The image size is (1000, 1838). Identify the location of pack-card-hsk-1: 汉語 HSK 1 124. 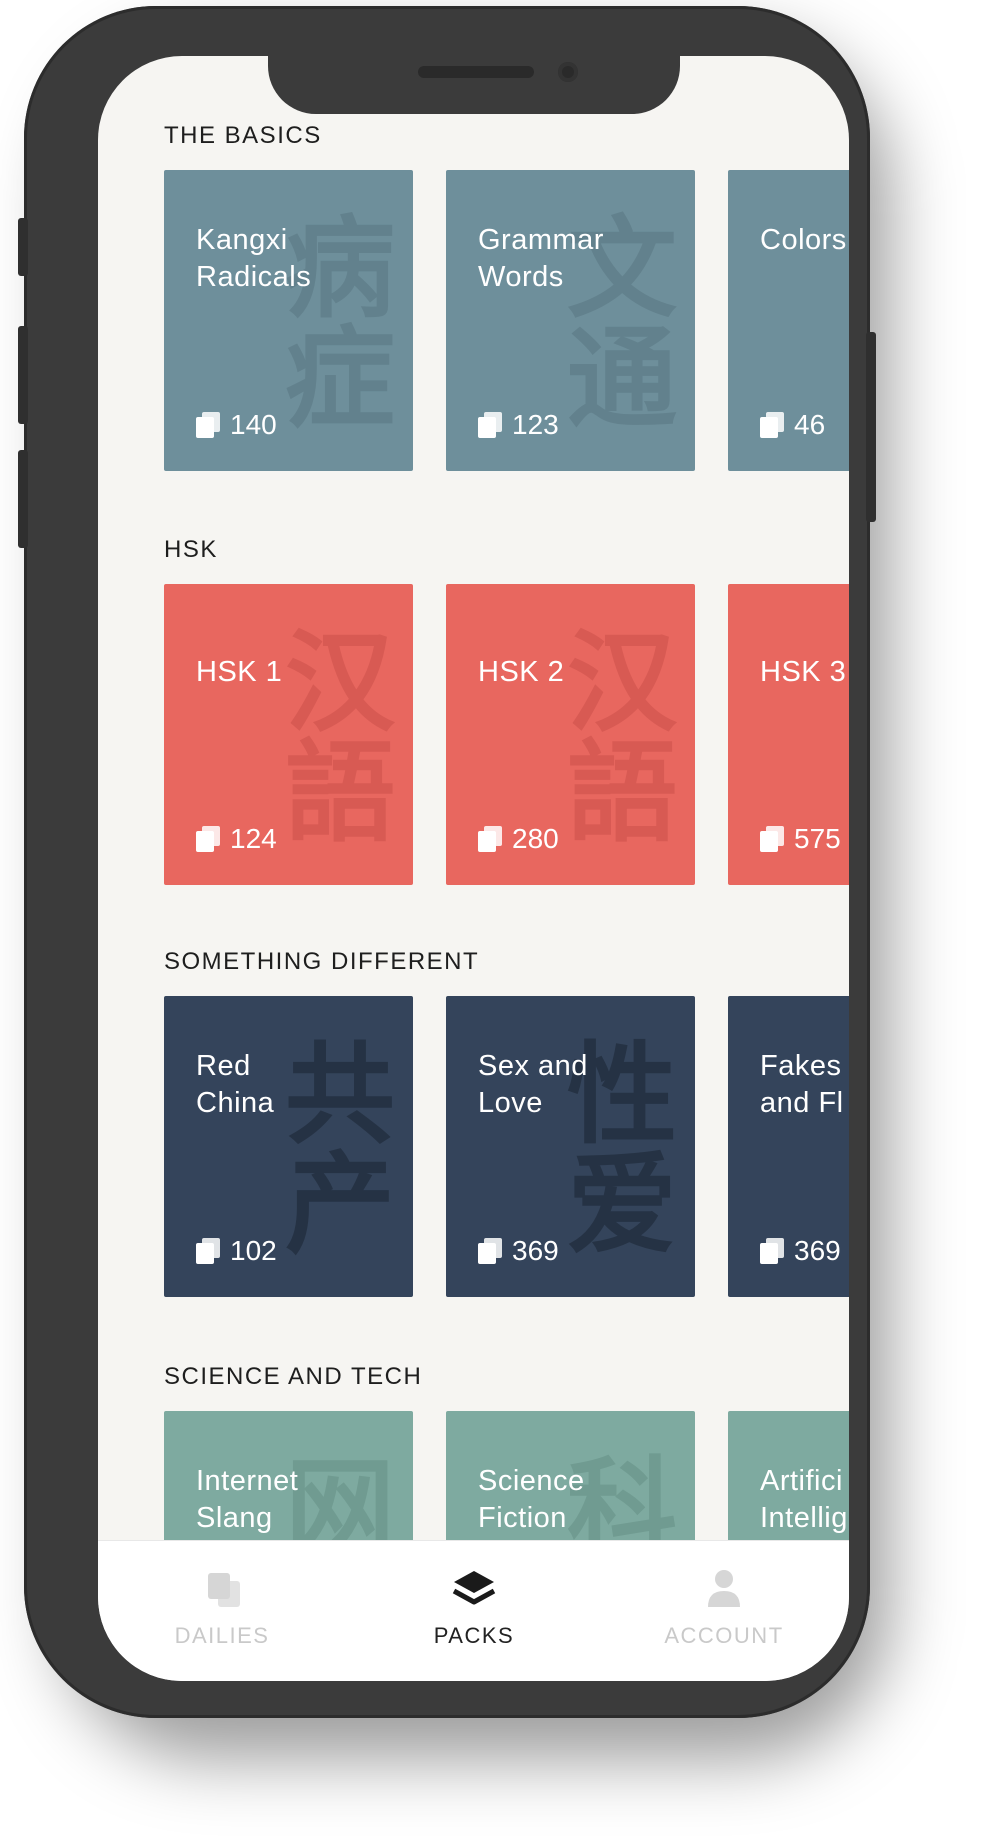
(288, 734).